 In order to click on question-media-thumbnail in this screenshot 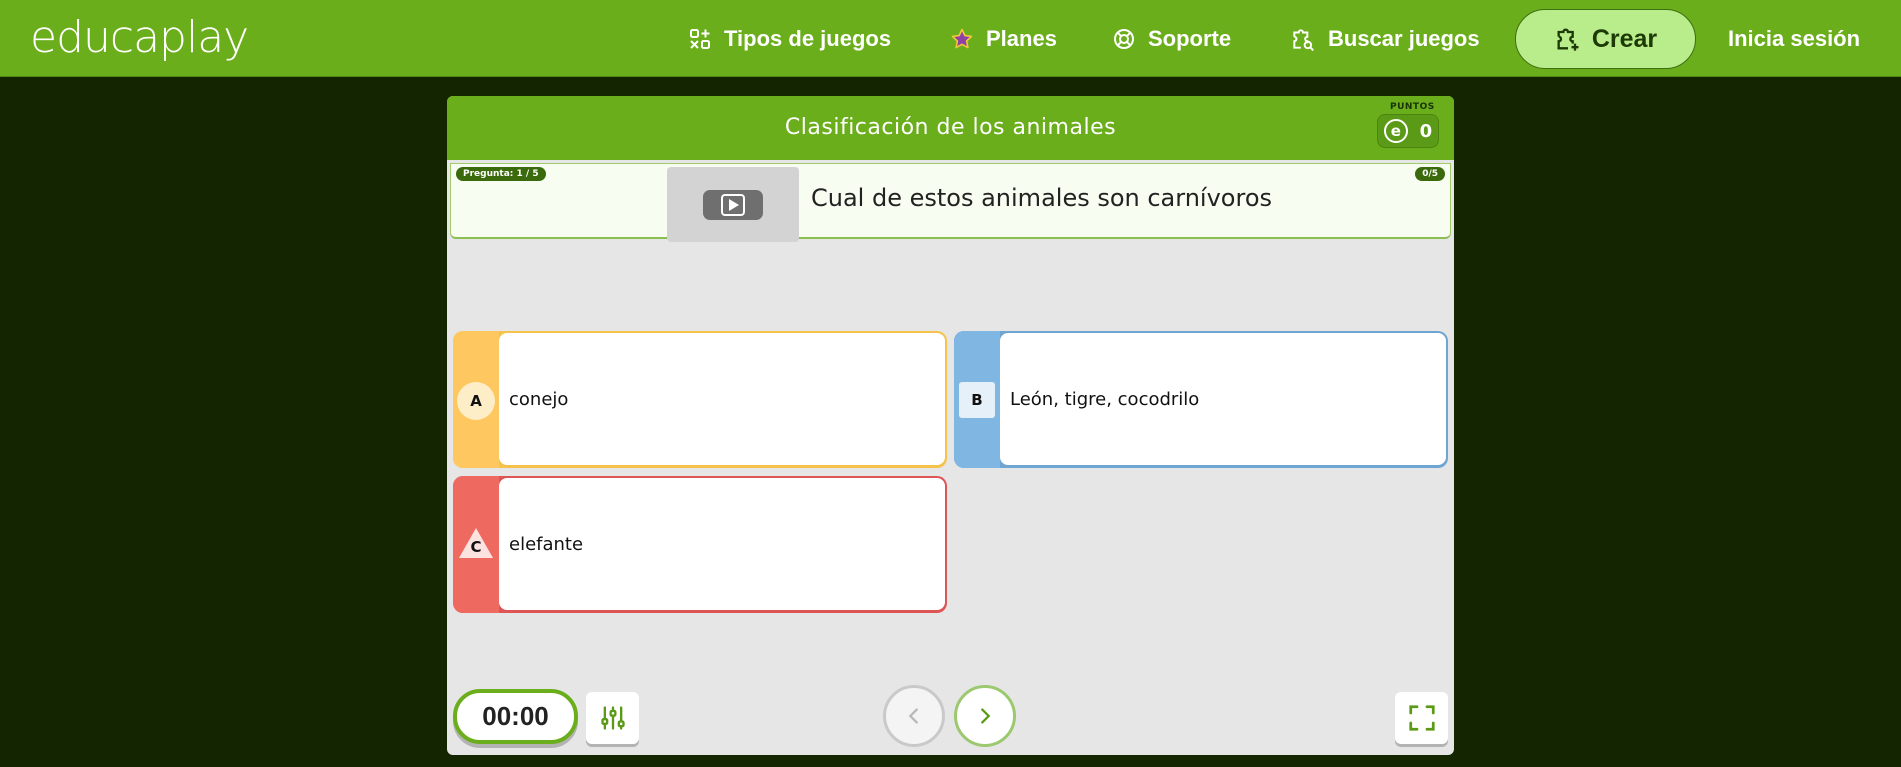, I will do `click(733, 204)`.